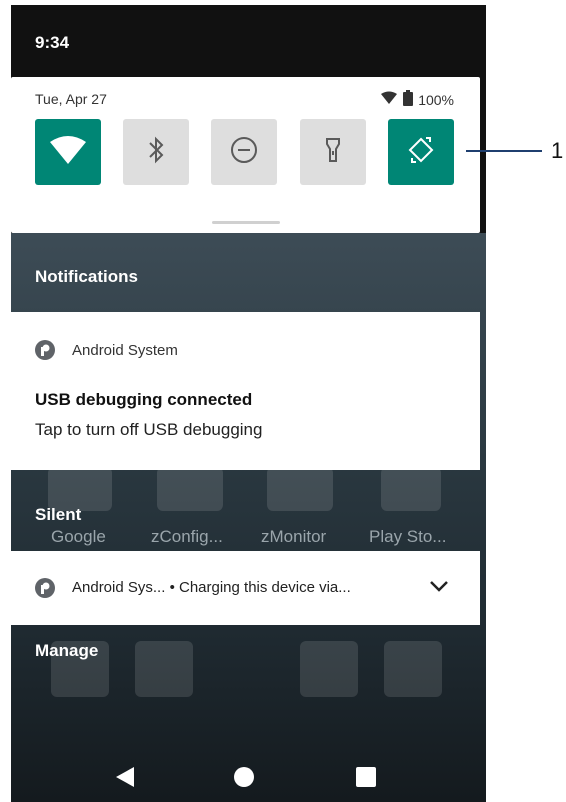 This screenshot has width=566, height=802. I want to click on app-icon-play-store, so click(411, 489).